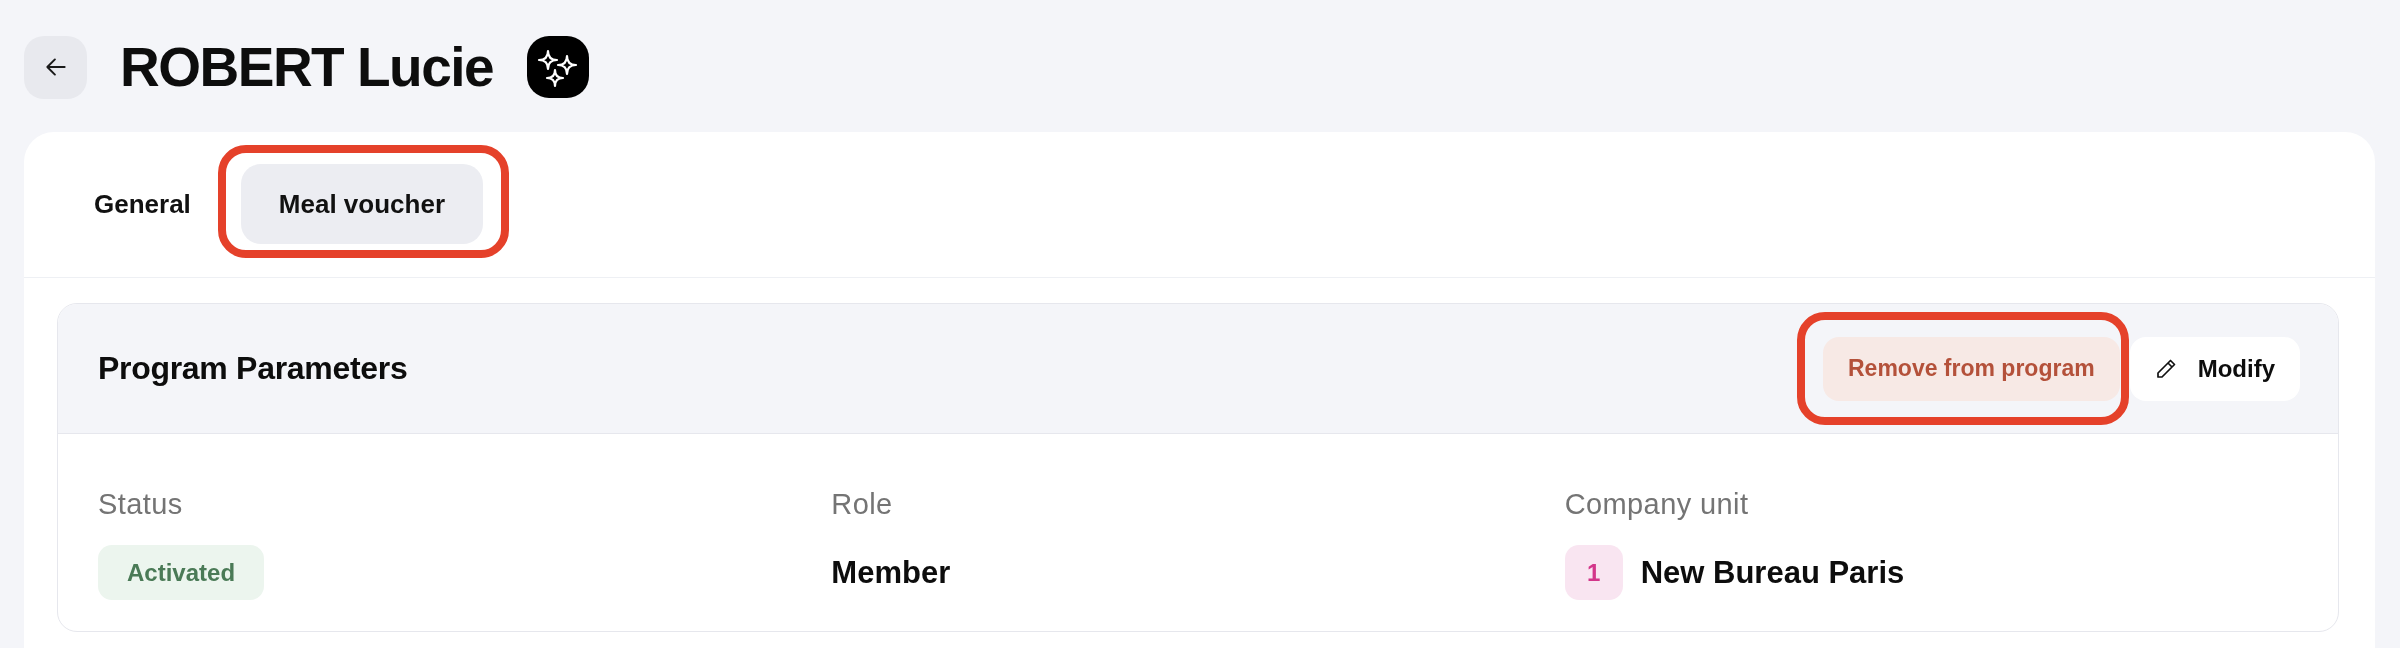 Image resolution: width=2400 pixels, height=648 pixels. Describe the element at coordinates (55, 67) in the screenshot. I see `back-button` at that location.